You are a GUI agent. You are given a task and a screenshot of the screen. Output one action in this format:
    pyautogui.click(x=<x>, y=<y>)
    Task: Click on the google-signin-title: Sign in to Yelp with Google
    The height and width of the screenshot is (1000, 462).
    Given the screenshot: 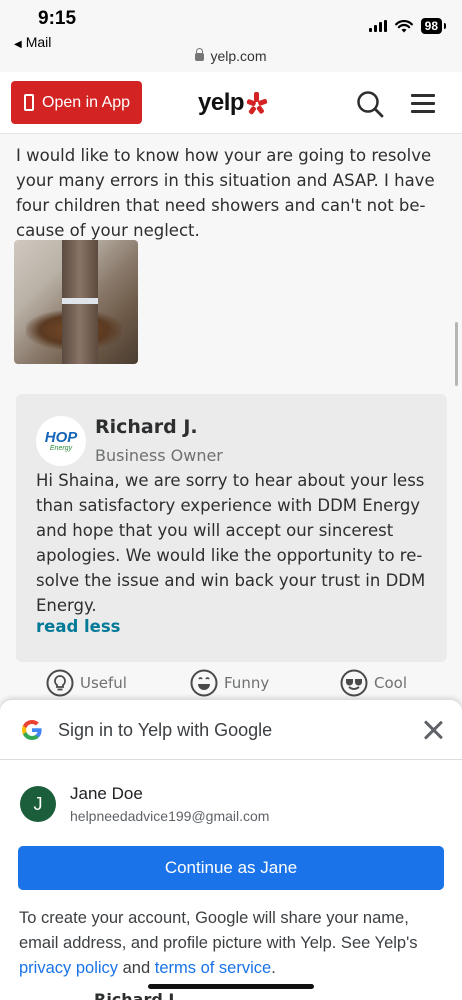 What is the action you would take?
    pyautogui.click(x=165, y=730)
    